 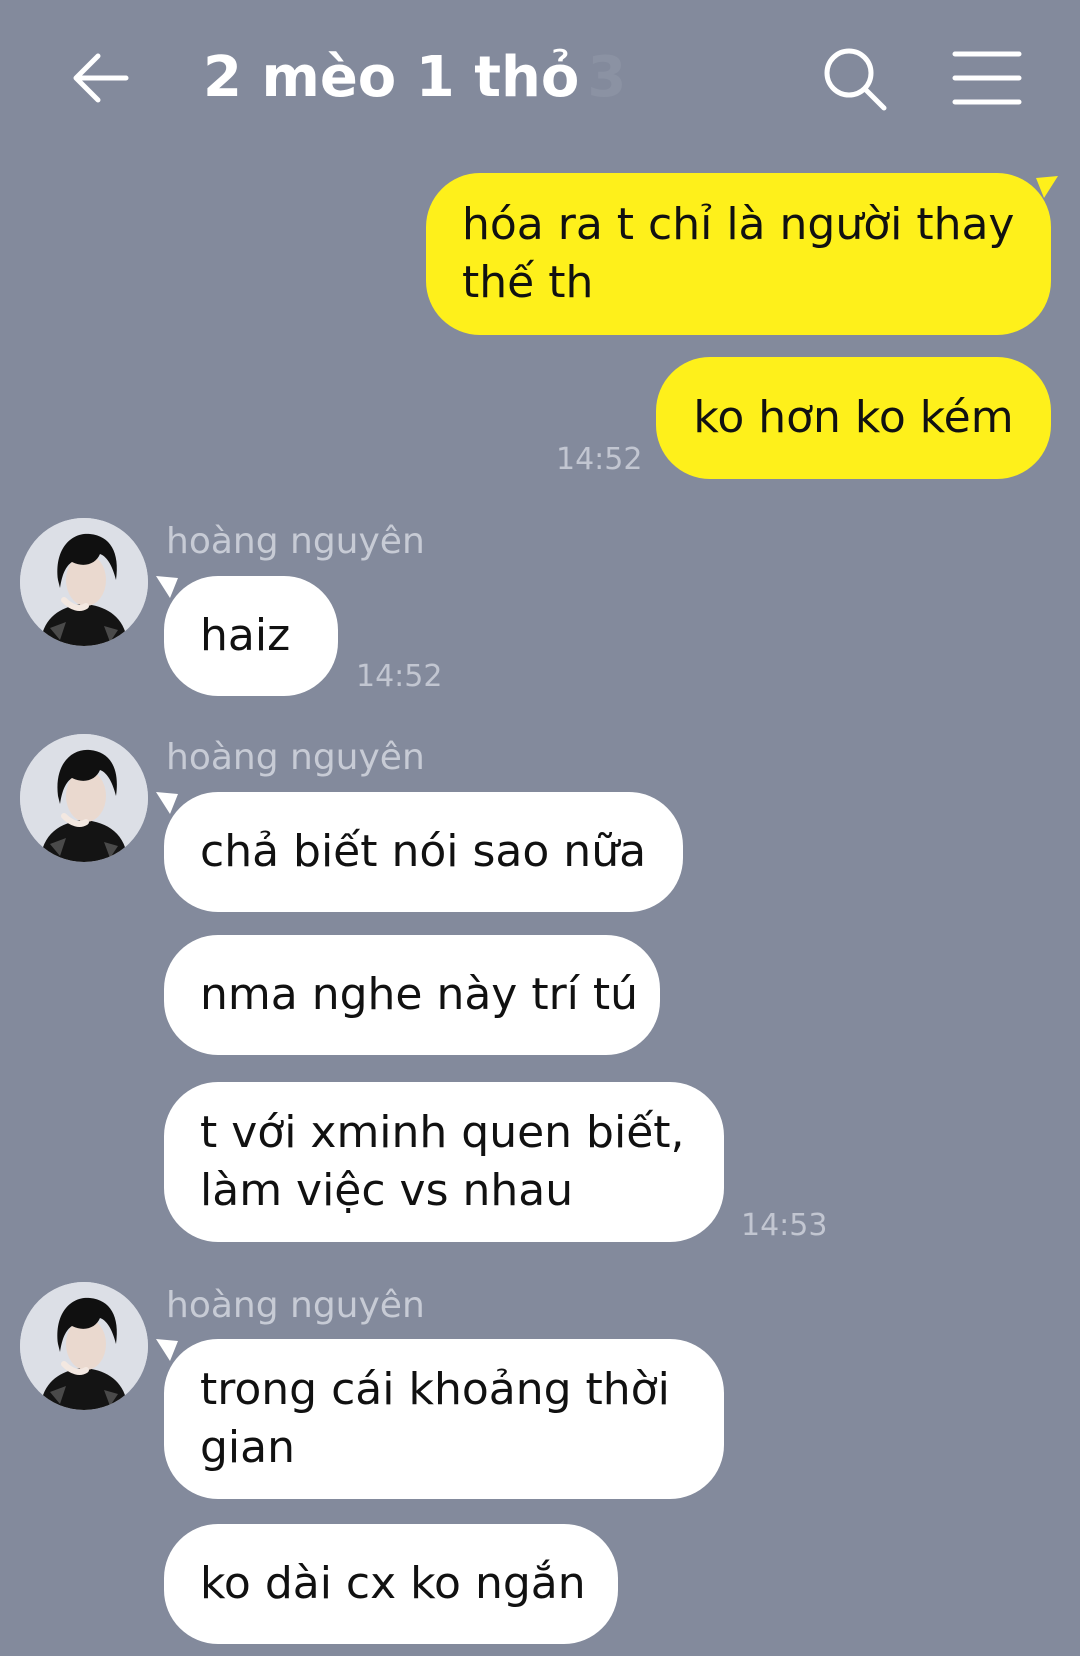 I want to click on chat-room-name: 2 mèo 1 thỏ, so click(x=391, y=77).